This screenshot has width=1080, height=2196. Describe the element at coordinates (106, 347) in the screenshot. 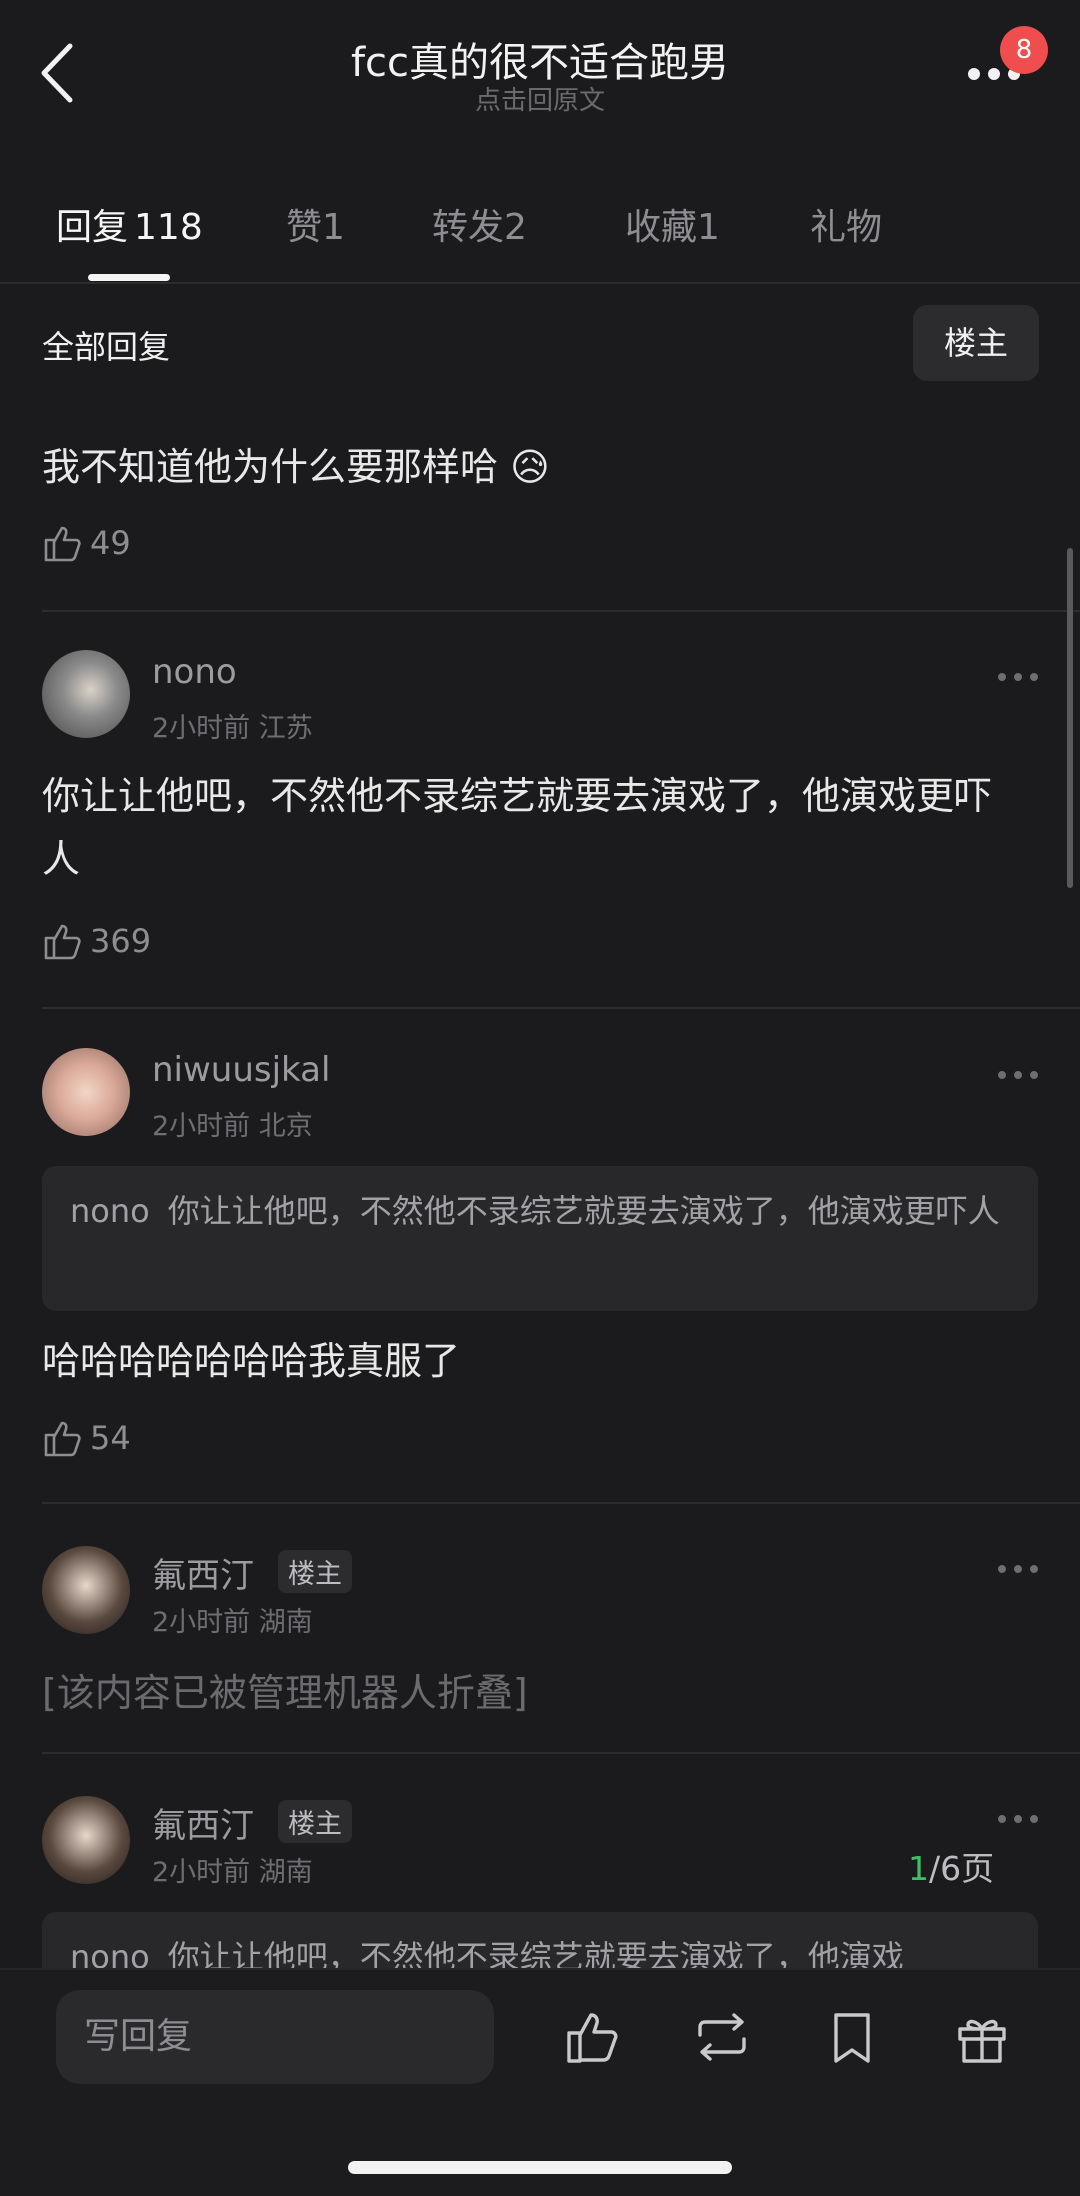

I see `all-replies-label: 全部回复` at that location.